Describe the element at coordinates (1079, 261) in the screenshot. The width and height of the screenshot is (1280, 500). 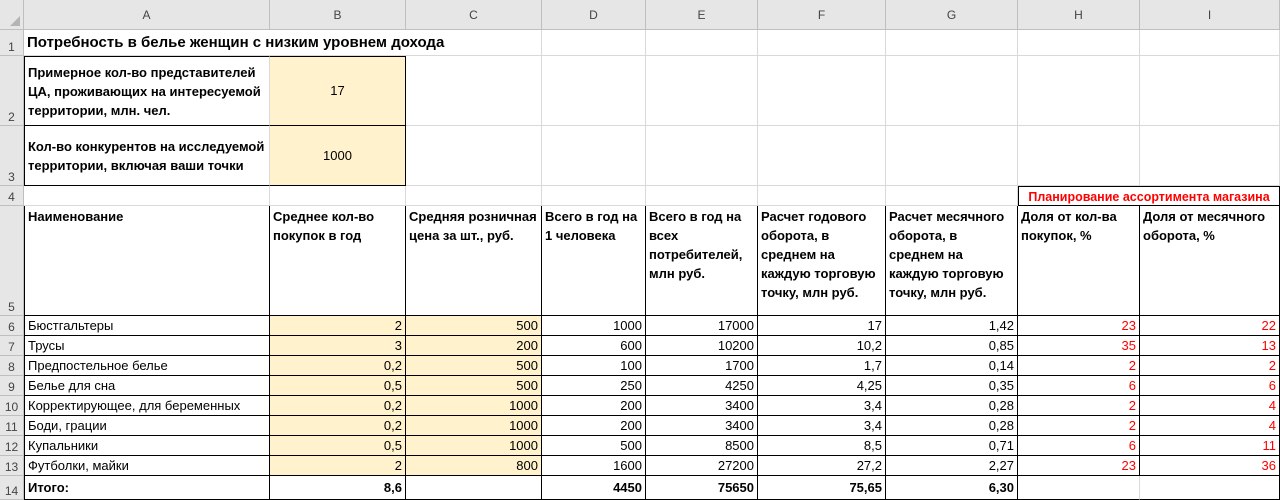
I see `header-share-qty: Доля от кол-ва покупок, %` at that location.